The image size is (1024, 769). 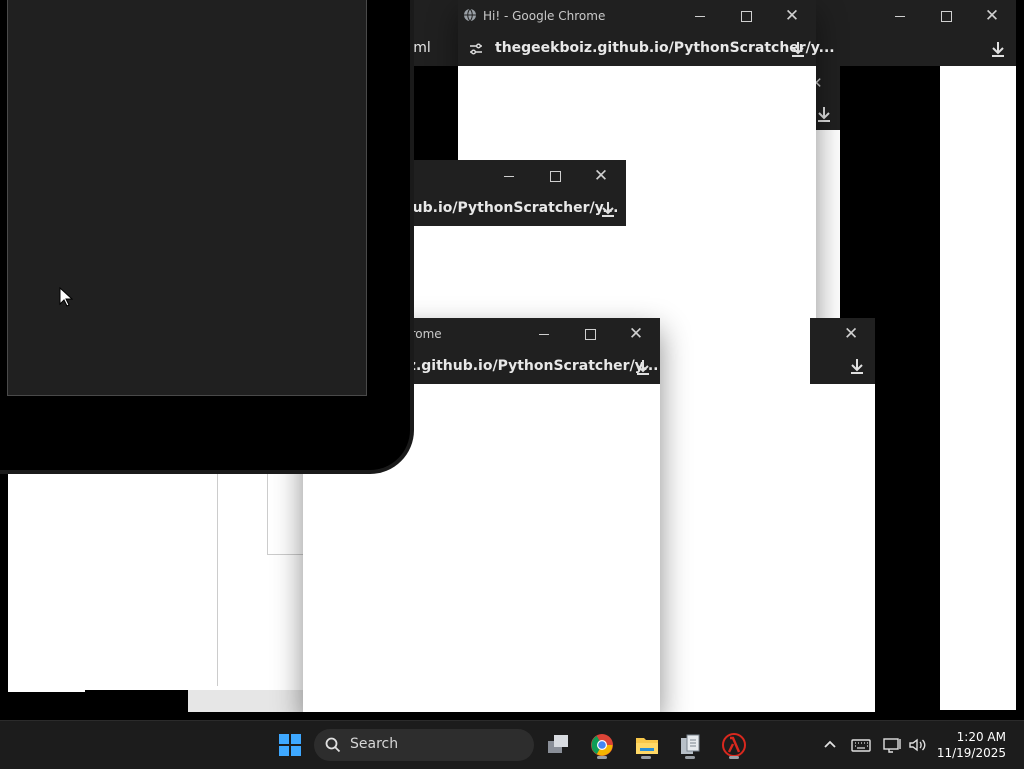 What do you see at coordinates (978, 388) in the screenshot?
I see `desktop-white-area-right` at bounding box center [978, 388].